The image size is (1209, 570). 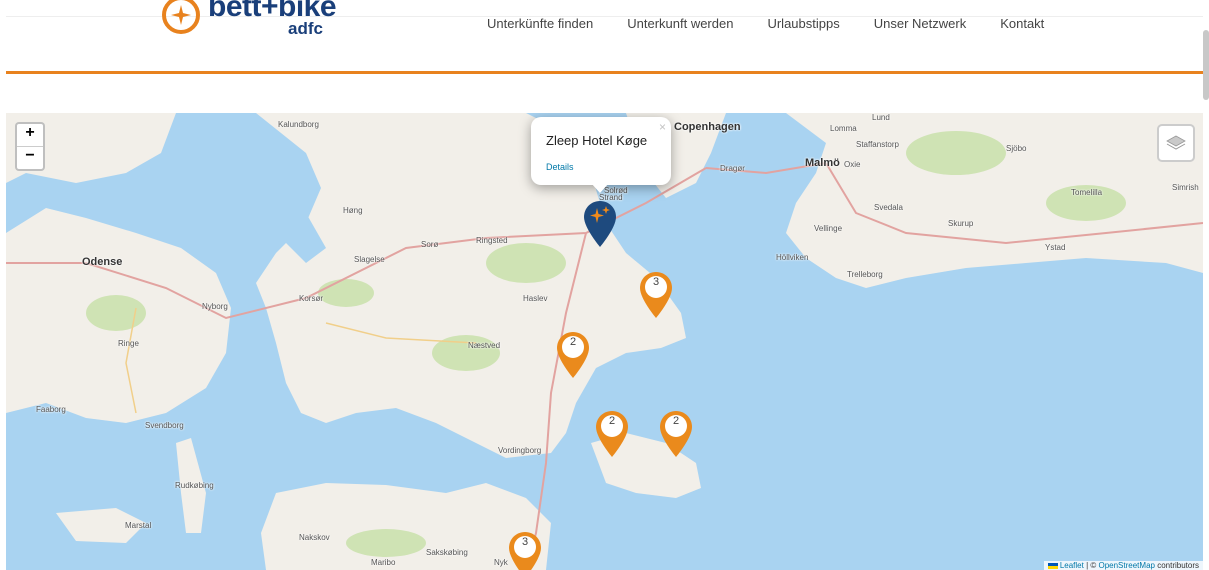 I want to click on place-copenhagen: Copenhagen, so click(x=707, y=127).